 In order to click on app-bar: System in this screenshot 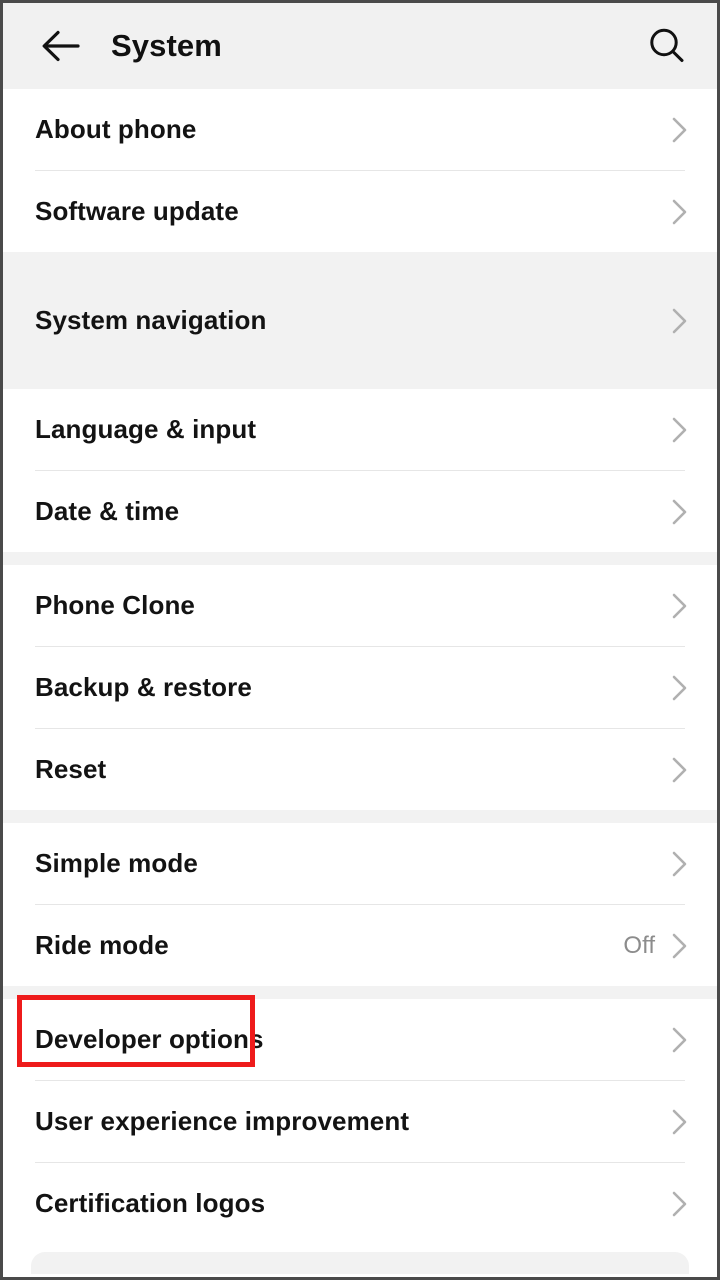, I will do `click(360, 46)`.